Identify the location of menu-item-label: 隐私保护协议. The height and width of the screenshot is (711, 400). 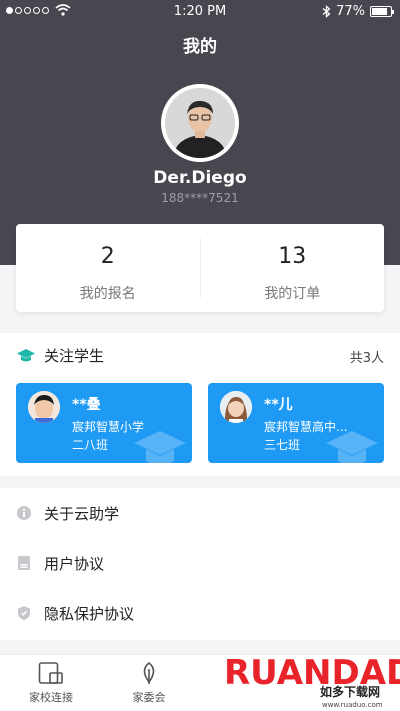
(89, 613).